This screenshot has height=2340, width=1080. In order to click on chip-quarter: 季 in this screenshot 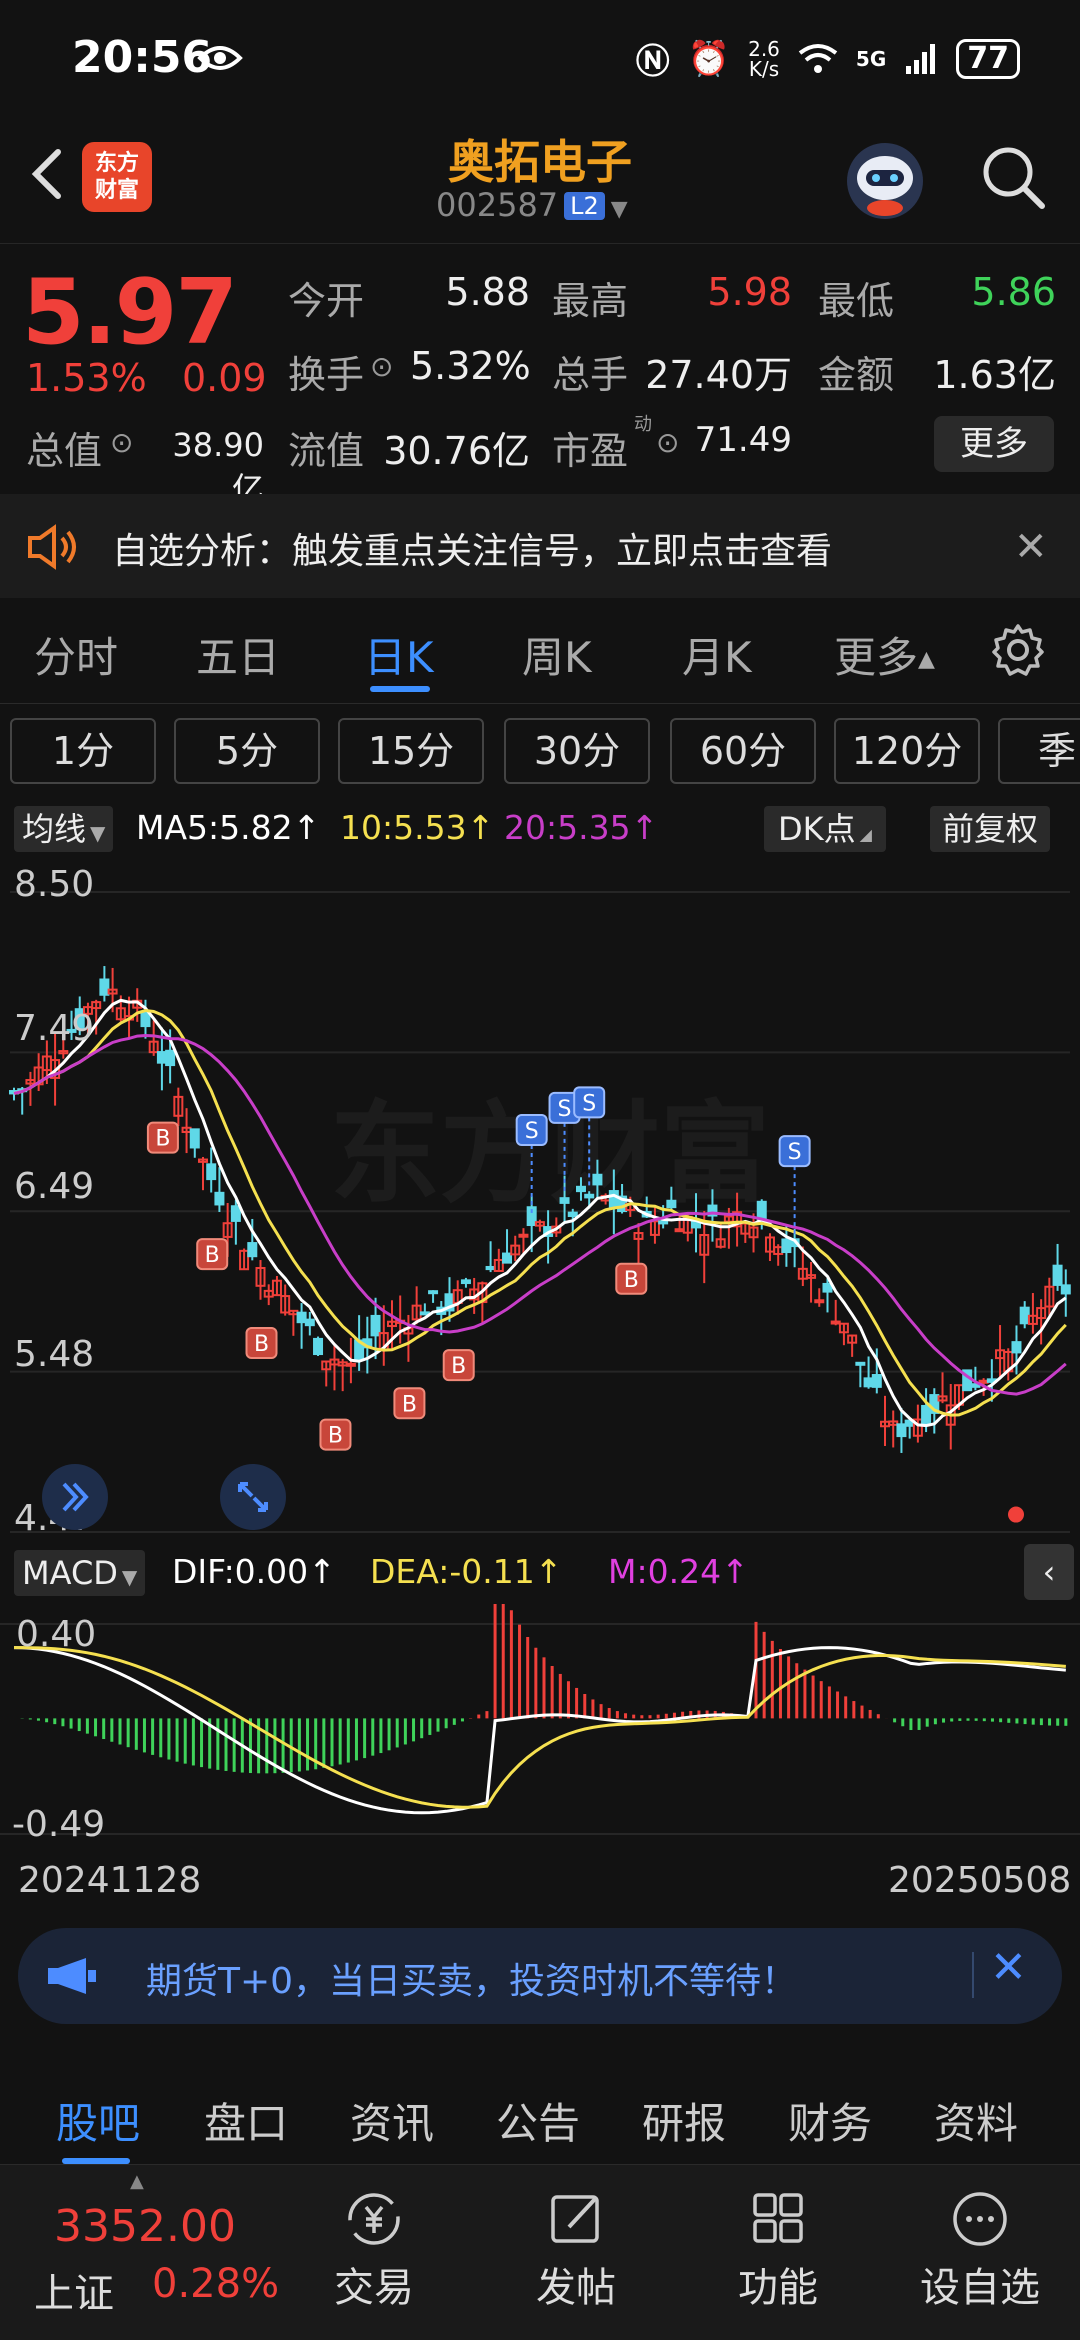, I will do `click(1039, 751)`.